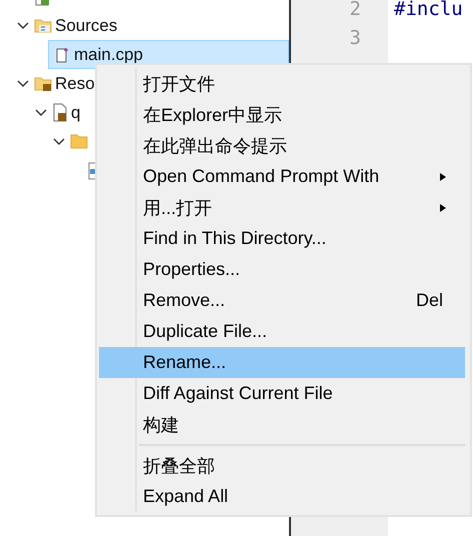 The image size is (473, 536). What do you see at coordinates (282, 424) in the screenshot?
I see `menu-item: 构建` at bounding box center [282, 424].